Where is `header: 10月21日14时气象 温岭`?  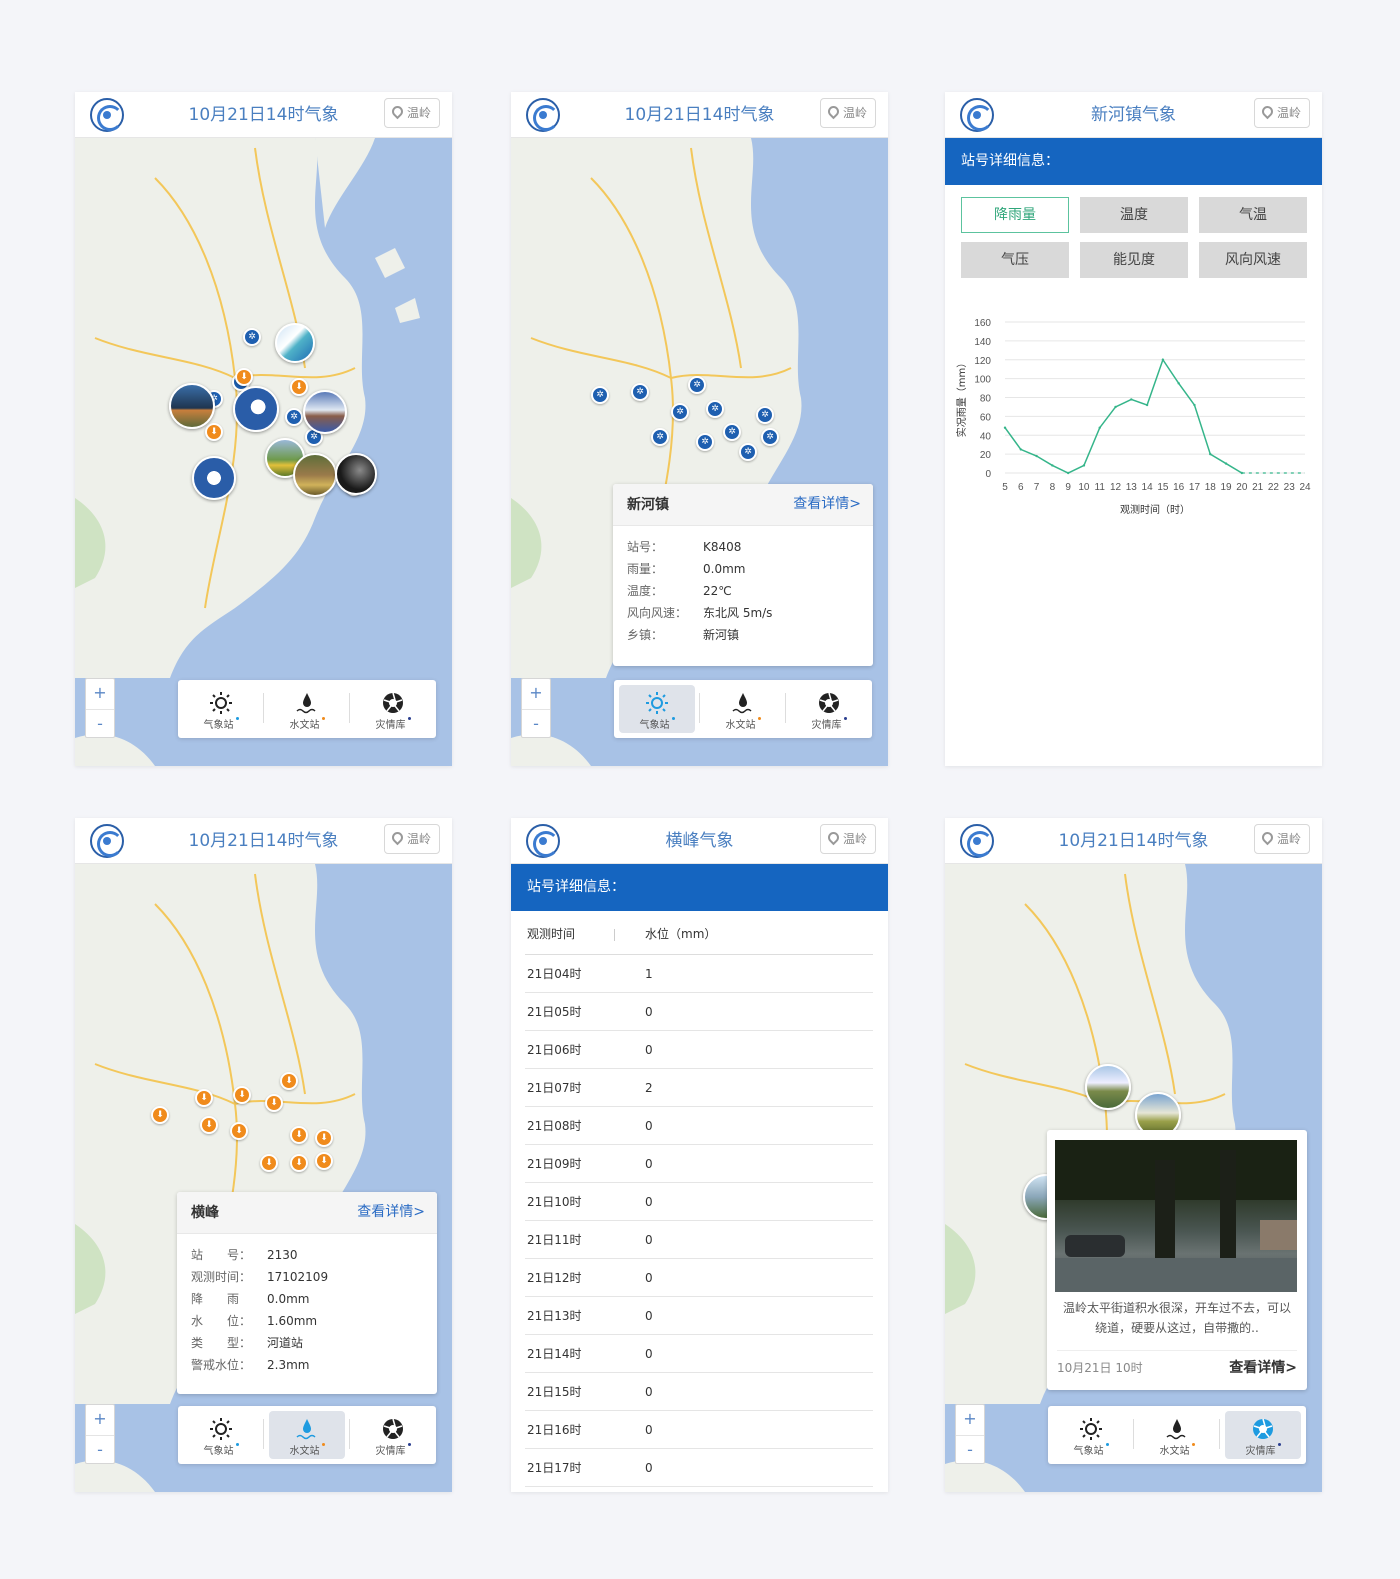
header: 10月21日14时气象 温岭 is located at coordinates (699, 115).